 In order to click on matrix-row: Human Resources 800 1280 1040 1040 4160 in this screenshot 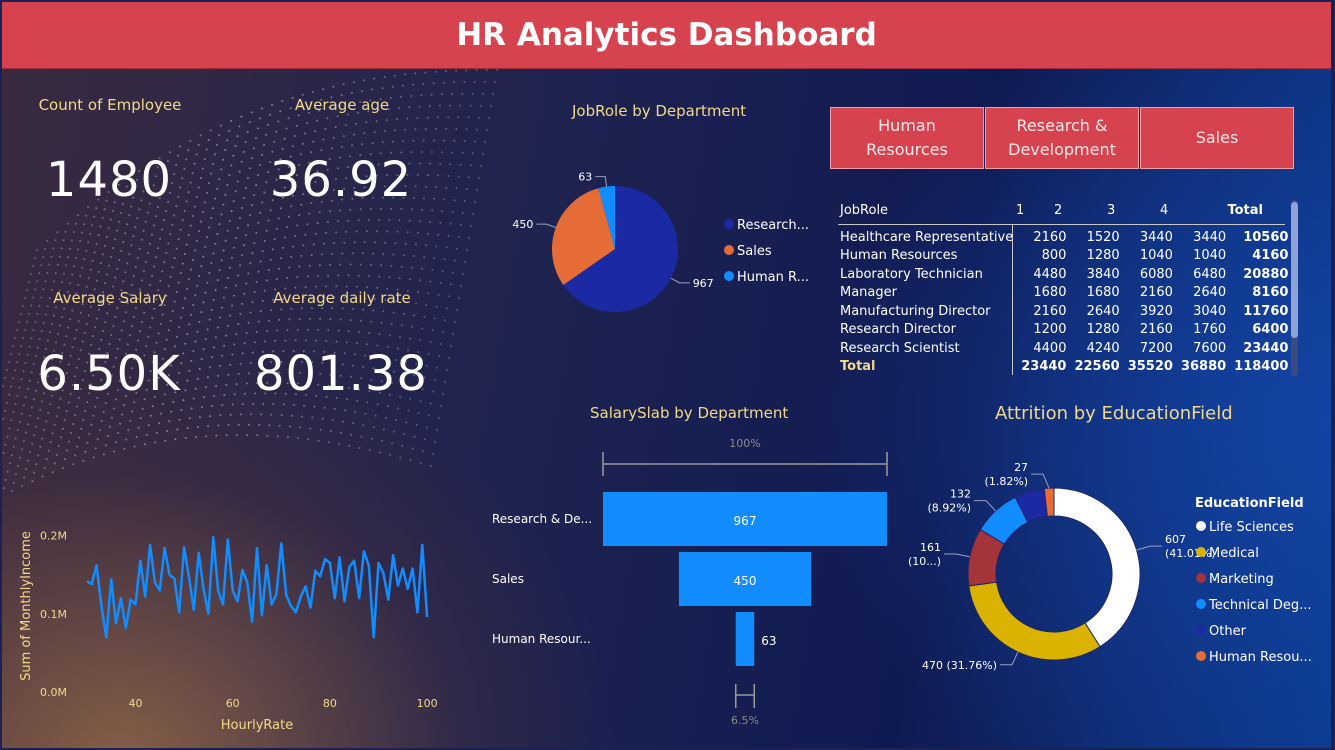, I will do `click(1064, 256)`.